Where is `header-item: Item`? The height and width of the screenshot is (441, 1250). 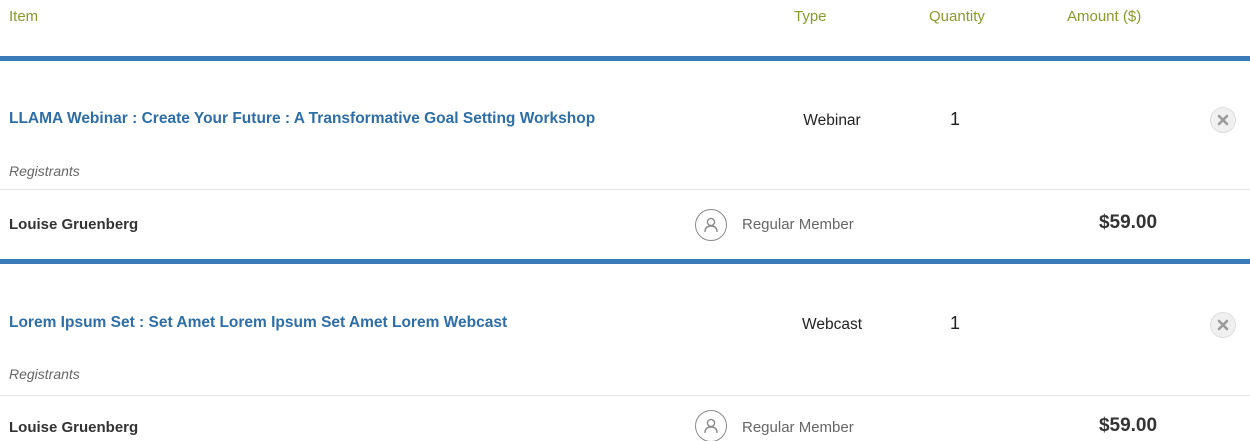 header-item: Item is located at coordinates (24, 16).